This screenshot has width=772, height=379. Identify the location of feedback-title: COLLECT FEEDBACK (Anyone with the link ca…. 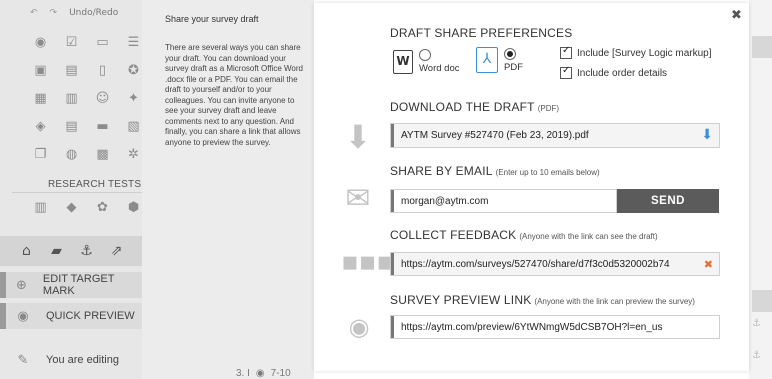
(524, 235).